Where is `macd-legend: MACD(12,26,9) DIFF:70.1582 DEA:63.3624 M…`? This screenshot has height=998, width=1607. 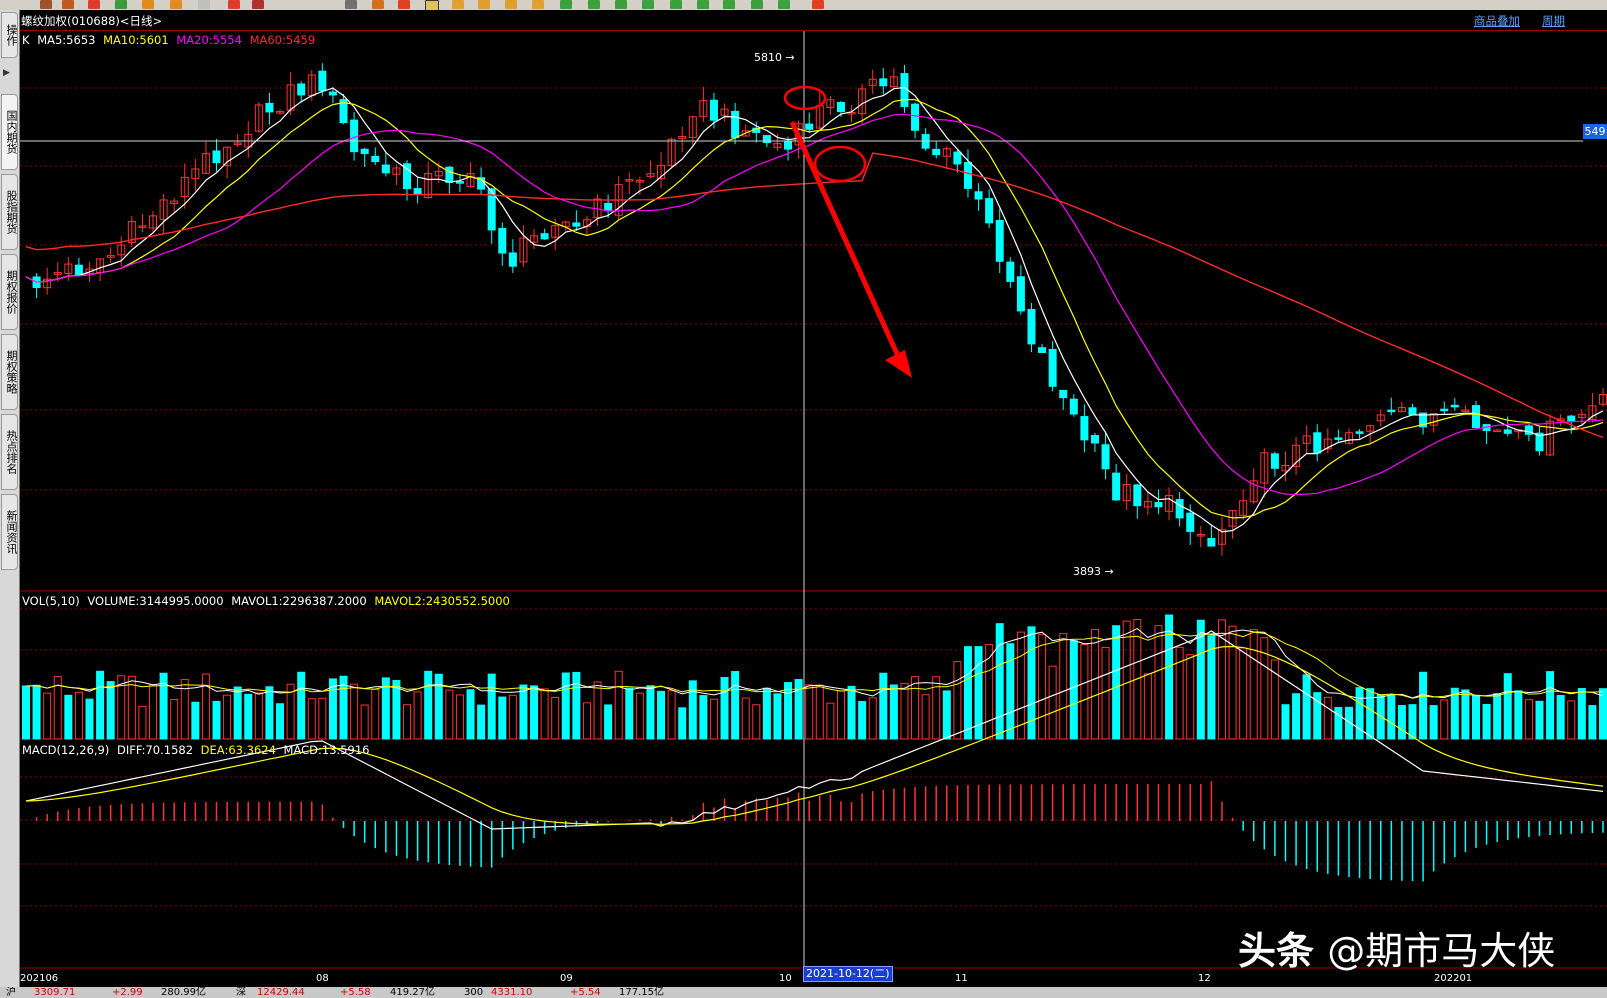
macd-legend: MACD(12,26,9) DIFF:70.1582 DEA:63.3624 M… is located at coordinates (197, 750).